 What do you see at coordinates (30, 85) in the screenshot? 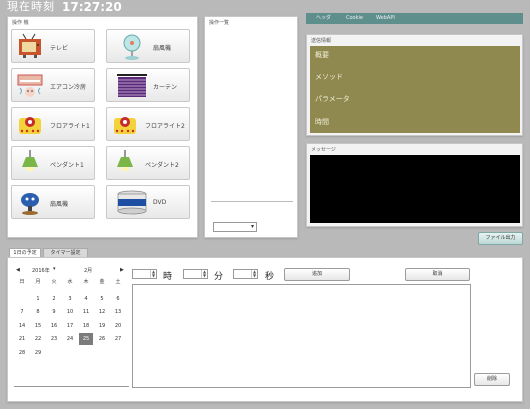
I see `aircon-icon` at bounding box center [30, 85].